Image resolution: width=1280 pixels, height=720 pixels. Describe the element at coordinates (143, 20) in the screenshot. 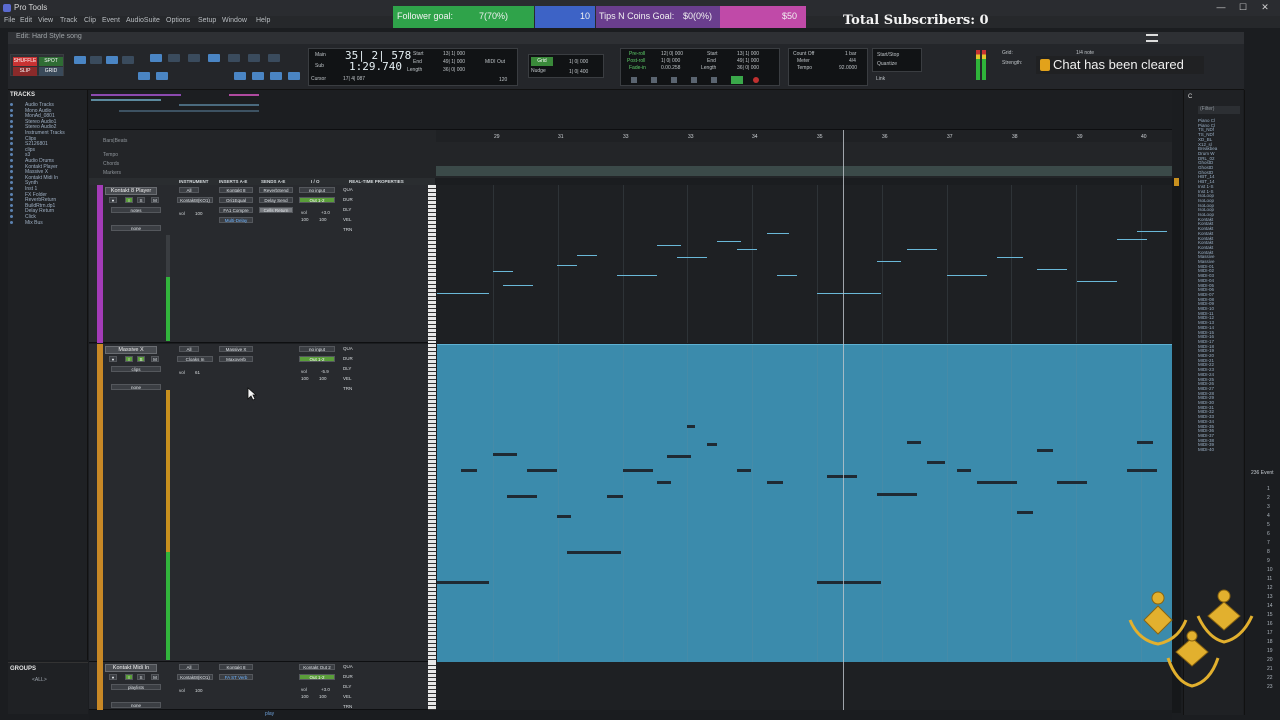

I see `menu-audiosuite: AudioSuite` at that location.